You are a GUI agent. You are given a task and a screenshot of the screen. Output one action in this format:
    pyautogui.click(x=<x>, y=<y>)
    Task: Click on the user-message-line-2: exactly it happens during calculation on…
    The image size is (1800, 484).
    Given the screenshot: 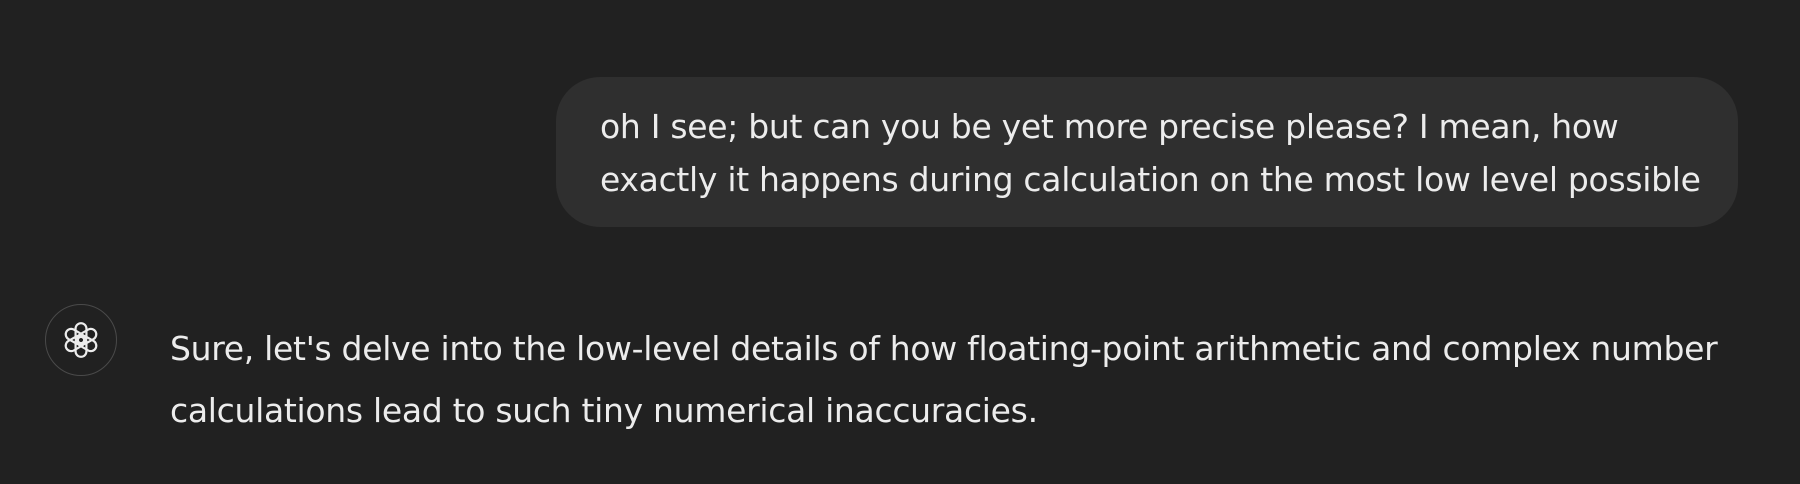 What is the action you would take?
    pyautogui.click(x=1150, y=179)
    